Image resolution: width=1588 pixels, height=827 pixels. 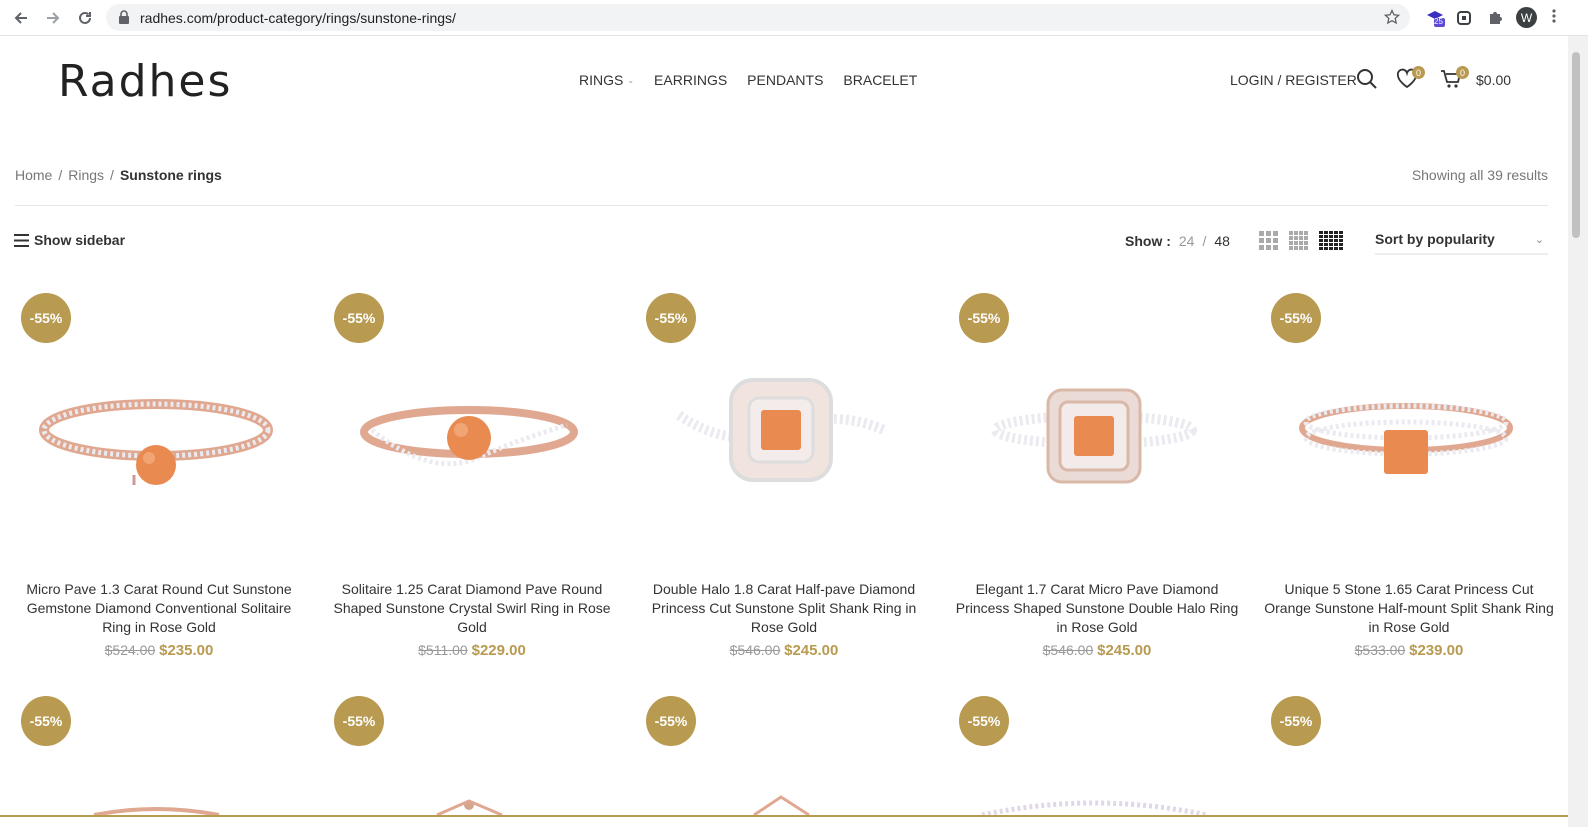 What do you see at coordinates (443, 650) in the screenshot?
I see `old-price: $511.00` at bounding box center [443, 650].